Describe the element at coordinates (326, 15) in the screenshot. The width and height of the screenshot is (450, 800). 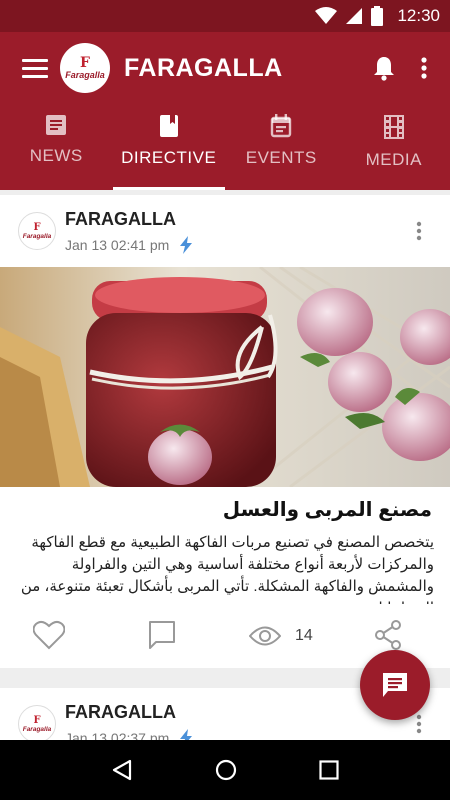
I see `wifi-icon` at that location.